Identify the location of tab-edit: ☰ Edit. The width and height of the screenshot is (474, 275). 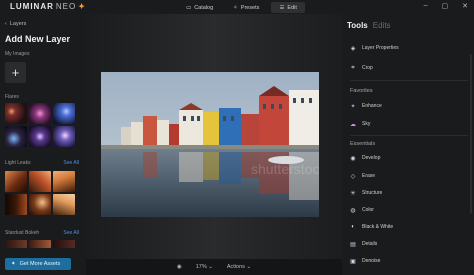
(288, 7).